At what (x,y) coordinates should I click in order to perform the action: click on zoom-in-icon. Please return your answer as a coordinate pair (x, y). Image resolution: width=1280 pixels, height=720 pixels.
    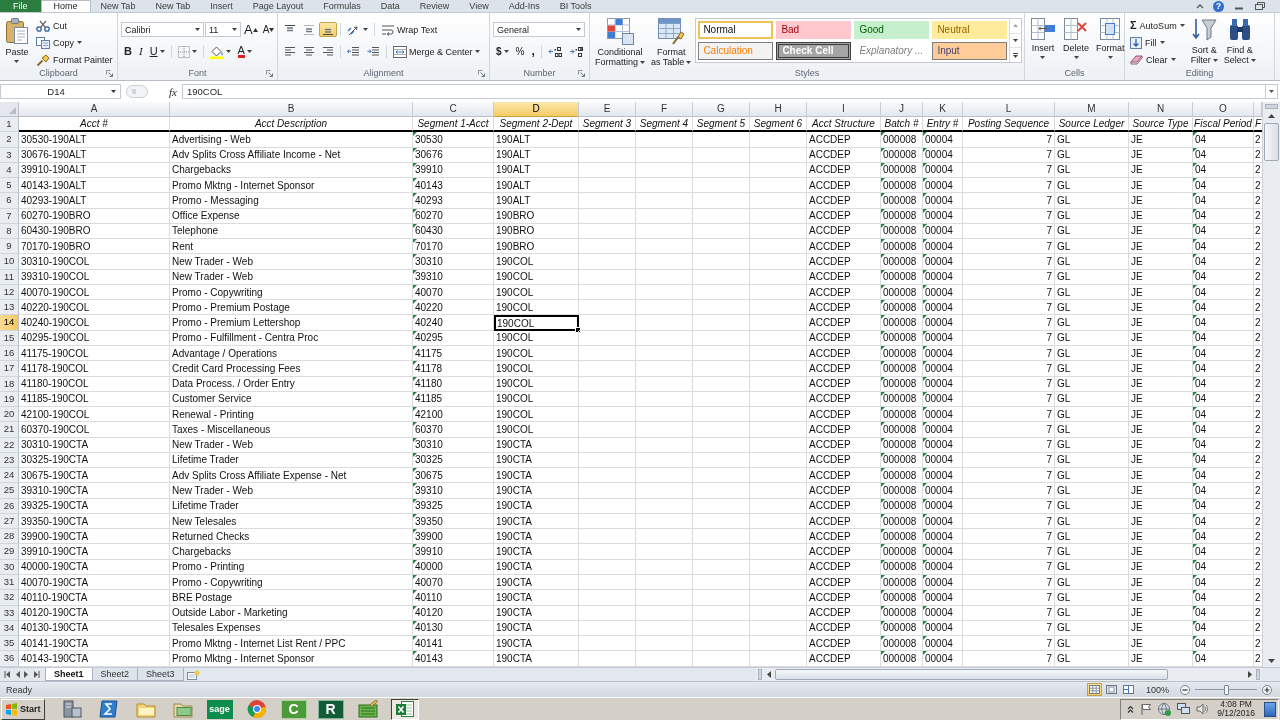
    Looking at the image, I should click on (1267, 689).